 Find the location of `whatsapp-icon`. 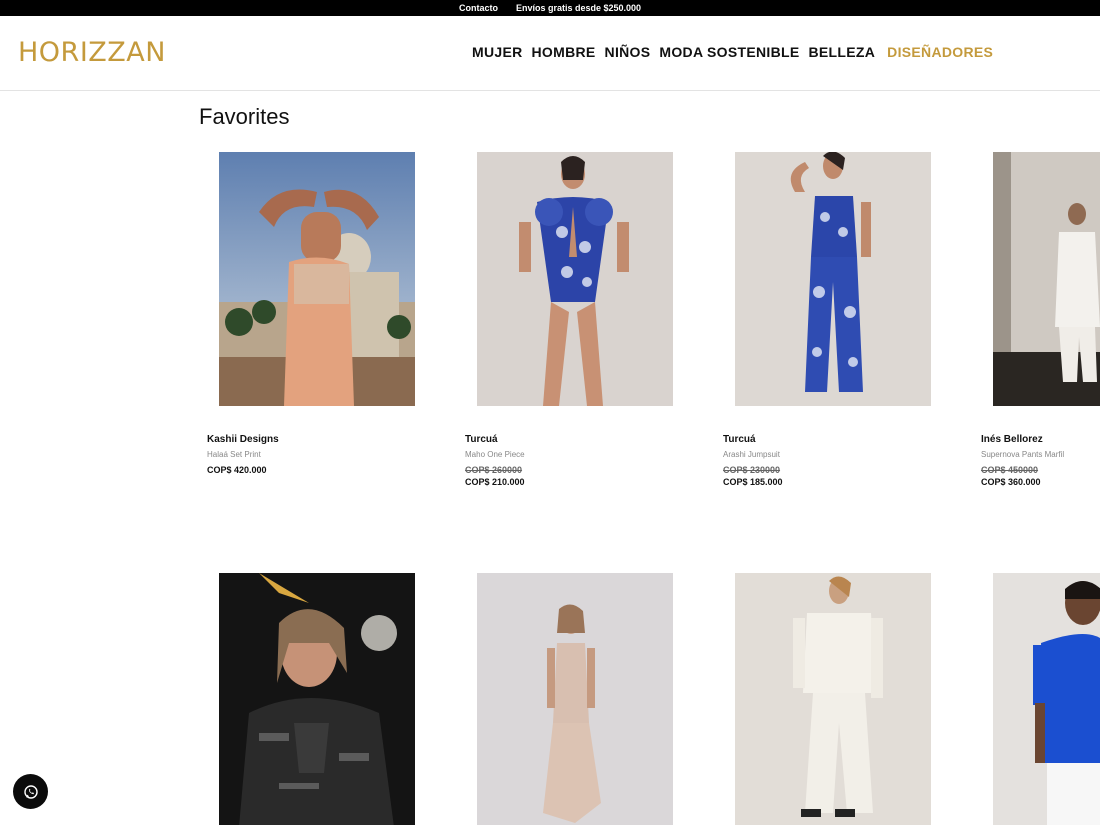

whatsapp-icon is located at coordinates (30, 791).